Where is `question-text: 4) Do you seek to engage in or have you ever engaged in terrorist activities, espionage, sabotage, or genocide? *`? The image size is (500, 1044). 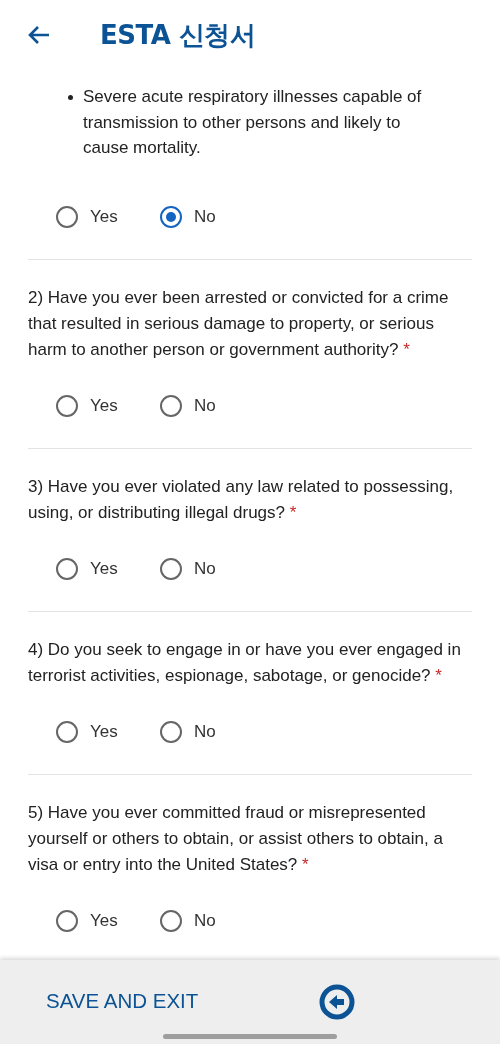 question-text: 4) Do you seek to engage in or have you ever engaged in terrorist activities, espionage, sabotage, or genocide? * is located at coordinates (245, 662).